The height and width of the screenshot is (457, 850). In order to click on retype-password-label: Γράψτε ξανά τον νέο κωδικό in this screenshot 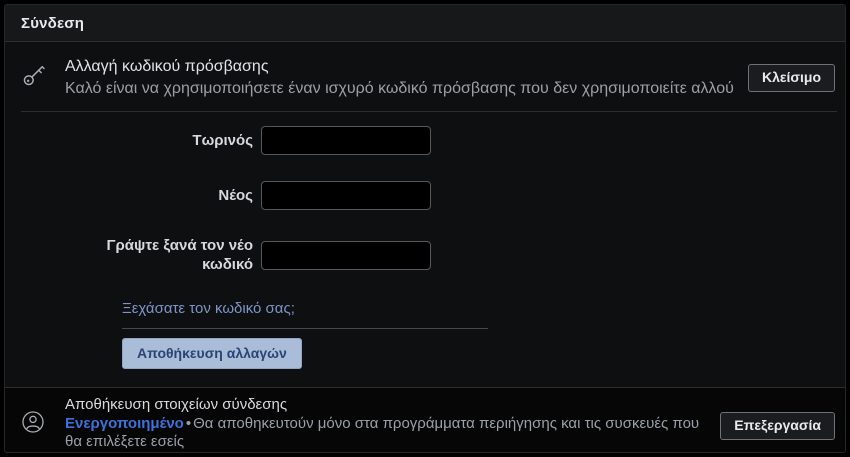, I will do `click(179, 255)`.